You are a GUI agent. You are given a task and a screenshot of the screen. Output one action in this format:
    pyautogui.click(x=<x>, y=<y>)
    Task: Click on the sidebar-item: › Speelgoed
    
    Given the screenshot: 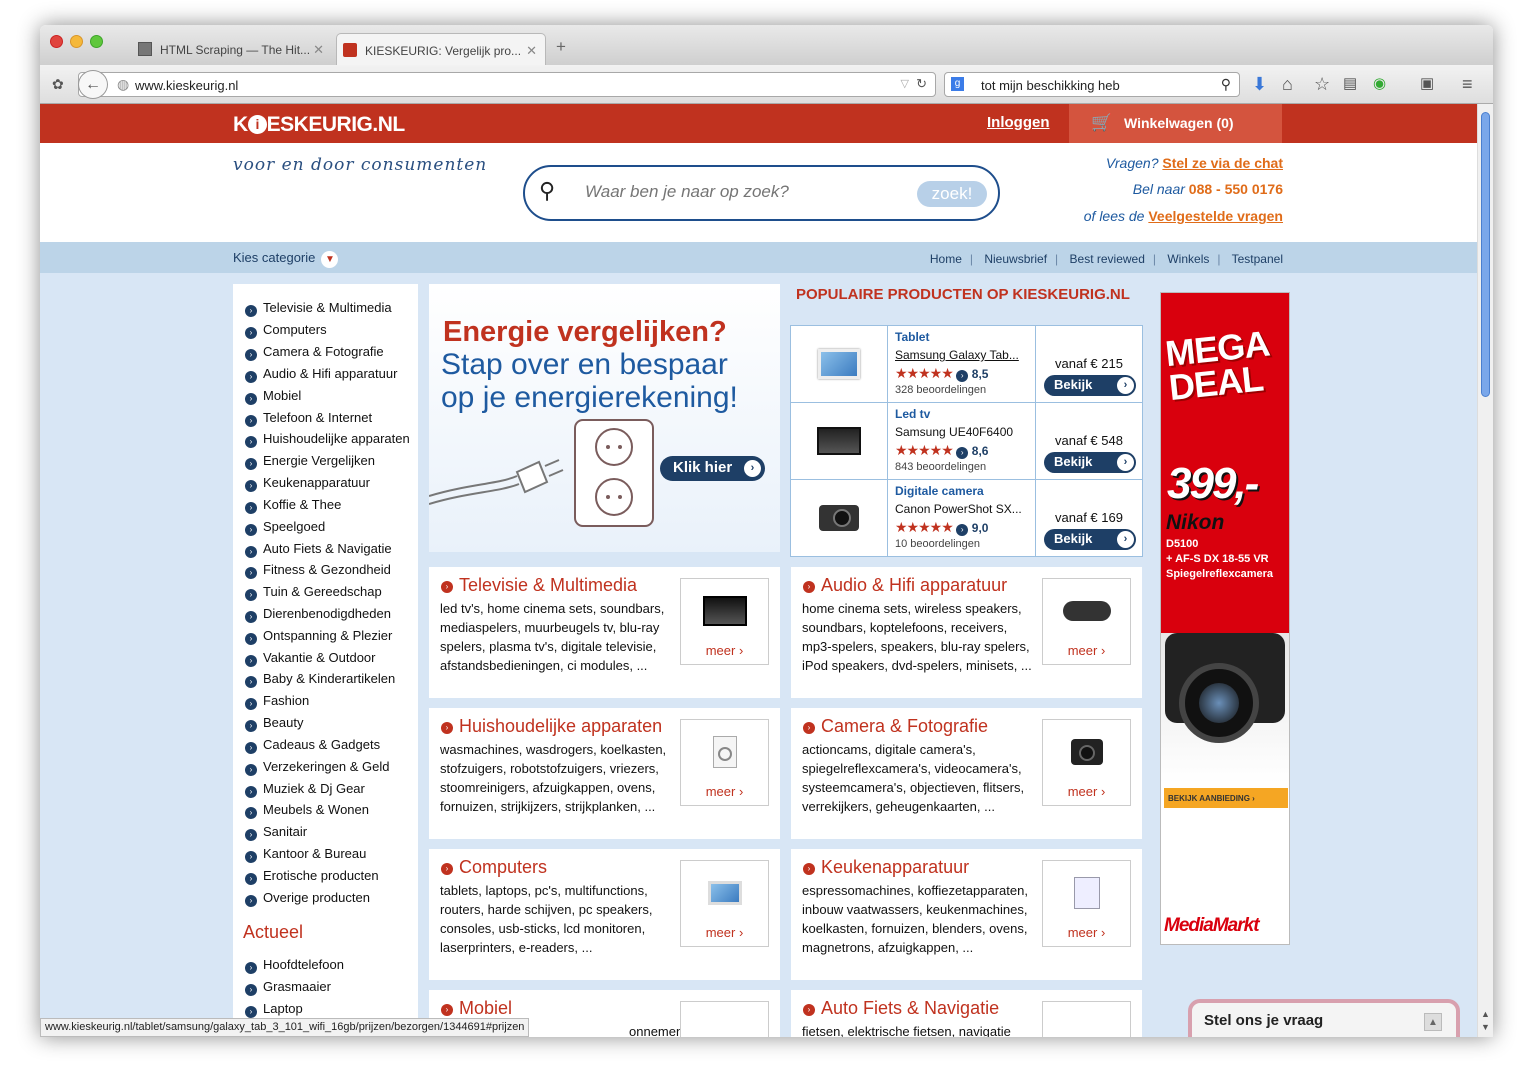 What is the action you would take?
    pyautogui.click(x=285, y=527)
    